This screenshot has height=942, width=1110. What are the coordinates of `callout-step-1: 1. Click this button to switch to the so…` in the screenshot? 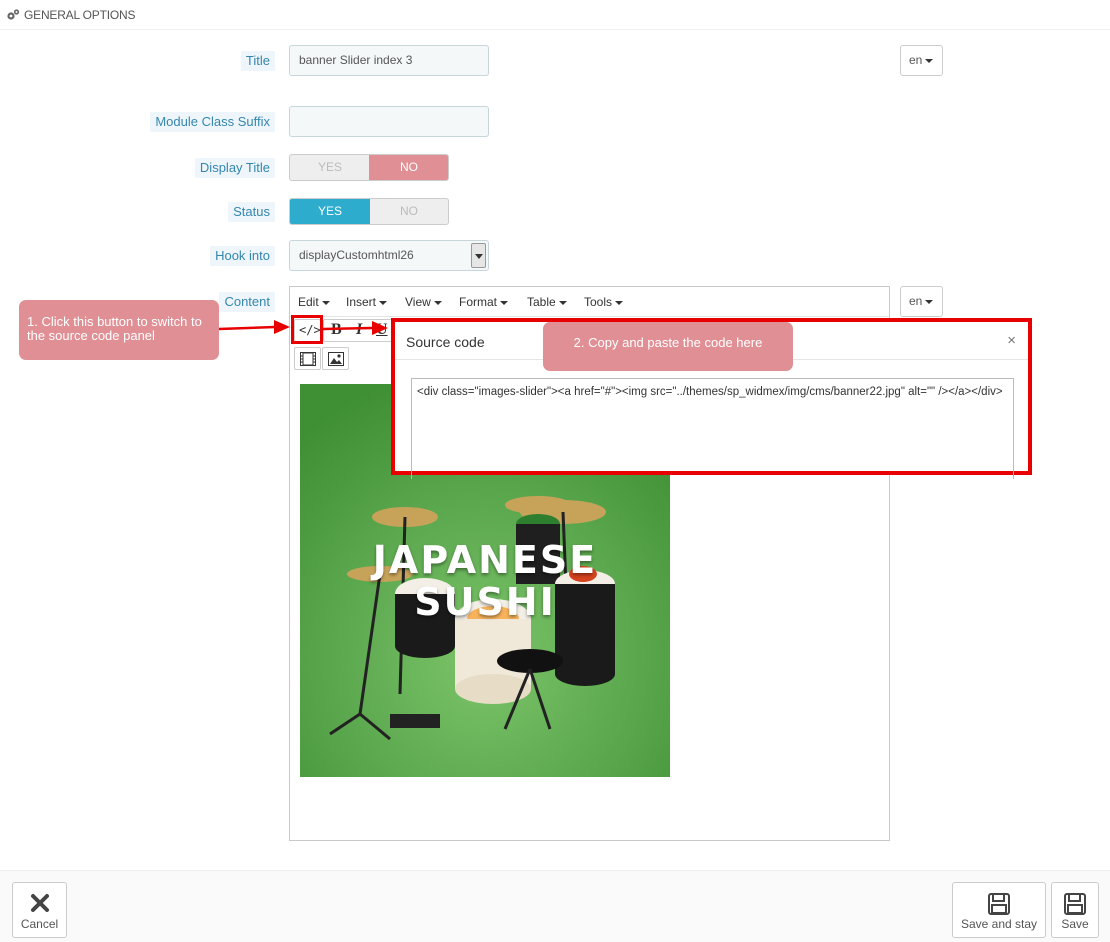 It's located at (119, 330).